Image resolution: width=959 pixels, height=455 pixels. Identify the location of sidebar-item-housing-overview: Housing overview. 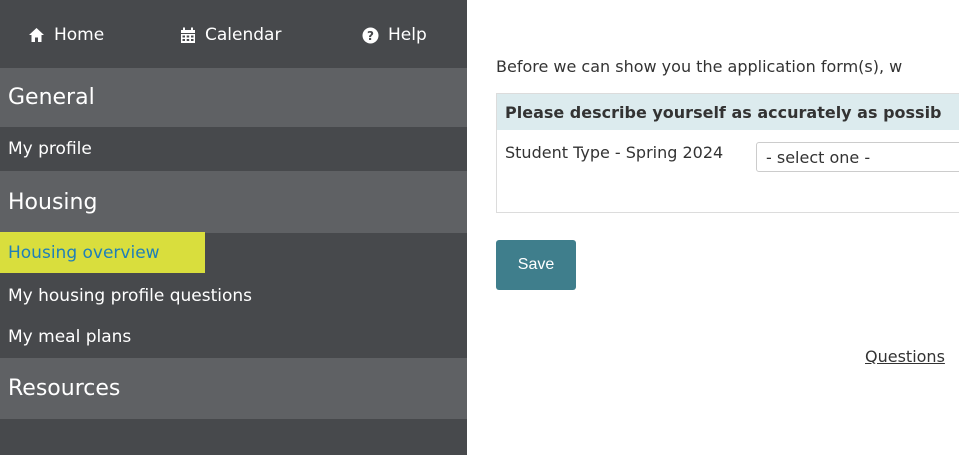
(84, 252).